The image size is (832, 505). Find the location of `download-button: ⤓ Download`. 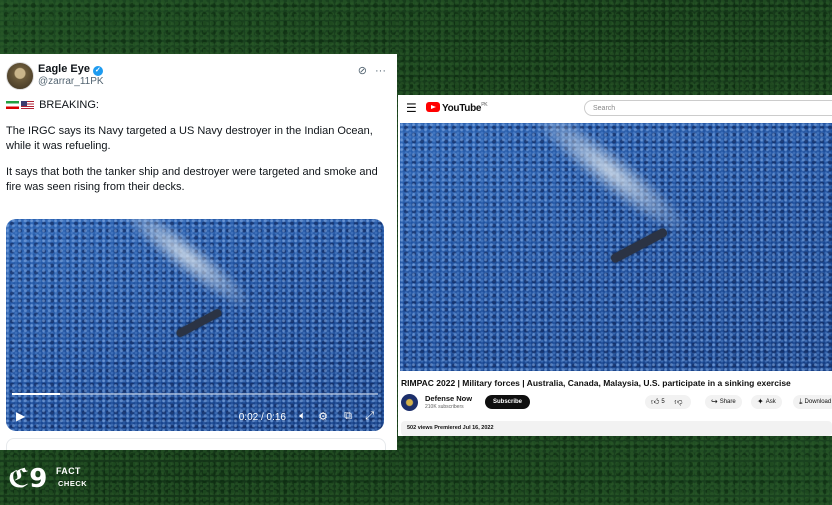

download-button: ⤓ Download is located at coordinates (812, 402).